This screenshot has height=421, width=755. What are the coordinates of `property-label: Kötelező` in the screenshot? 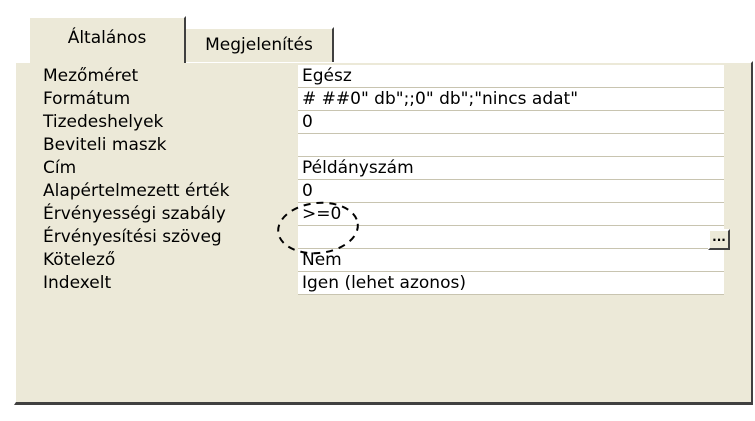 It's located at (79, 260).